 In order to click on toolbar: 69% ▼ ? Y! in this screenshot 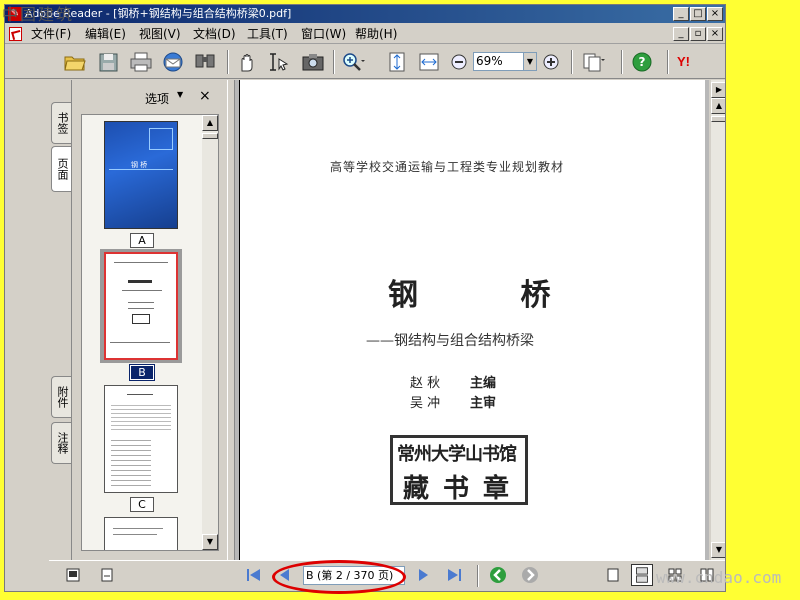, I will do `click(365, 62)`.